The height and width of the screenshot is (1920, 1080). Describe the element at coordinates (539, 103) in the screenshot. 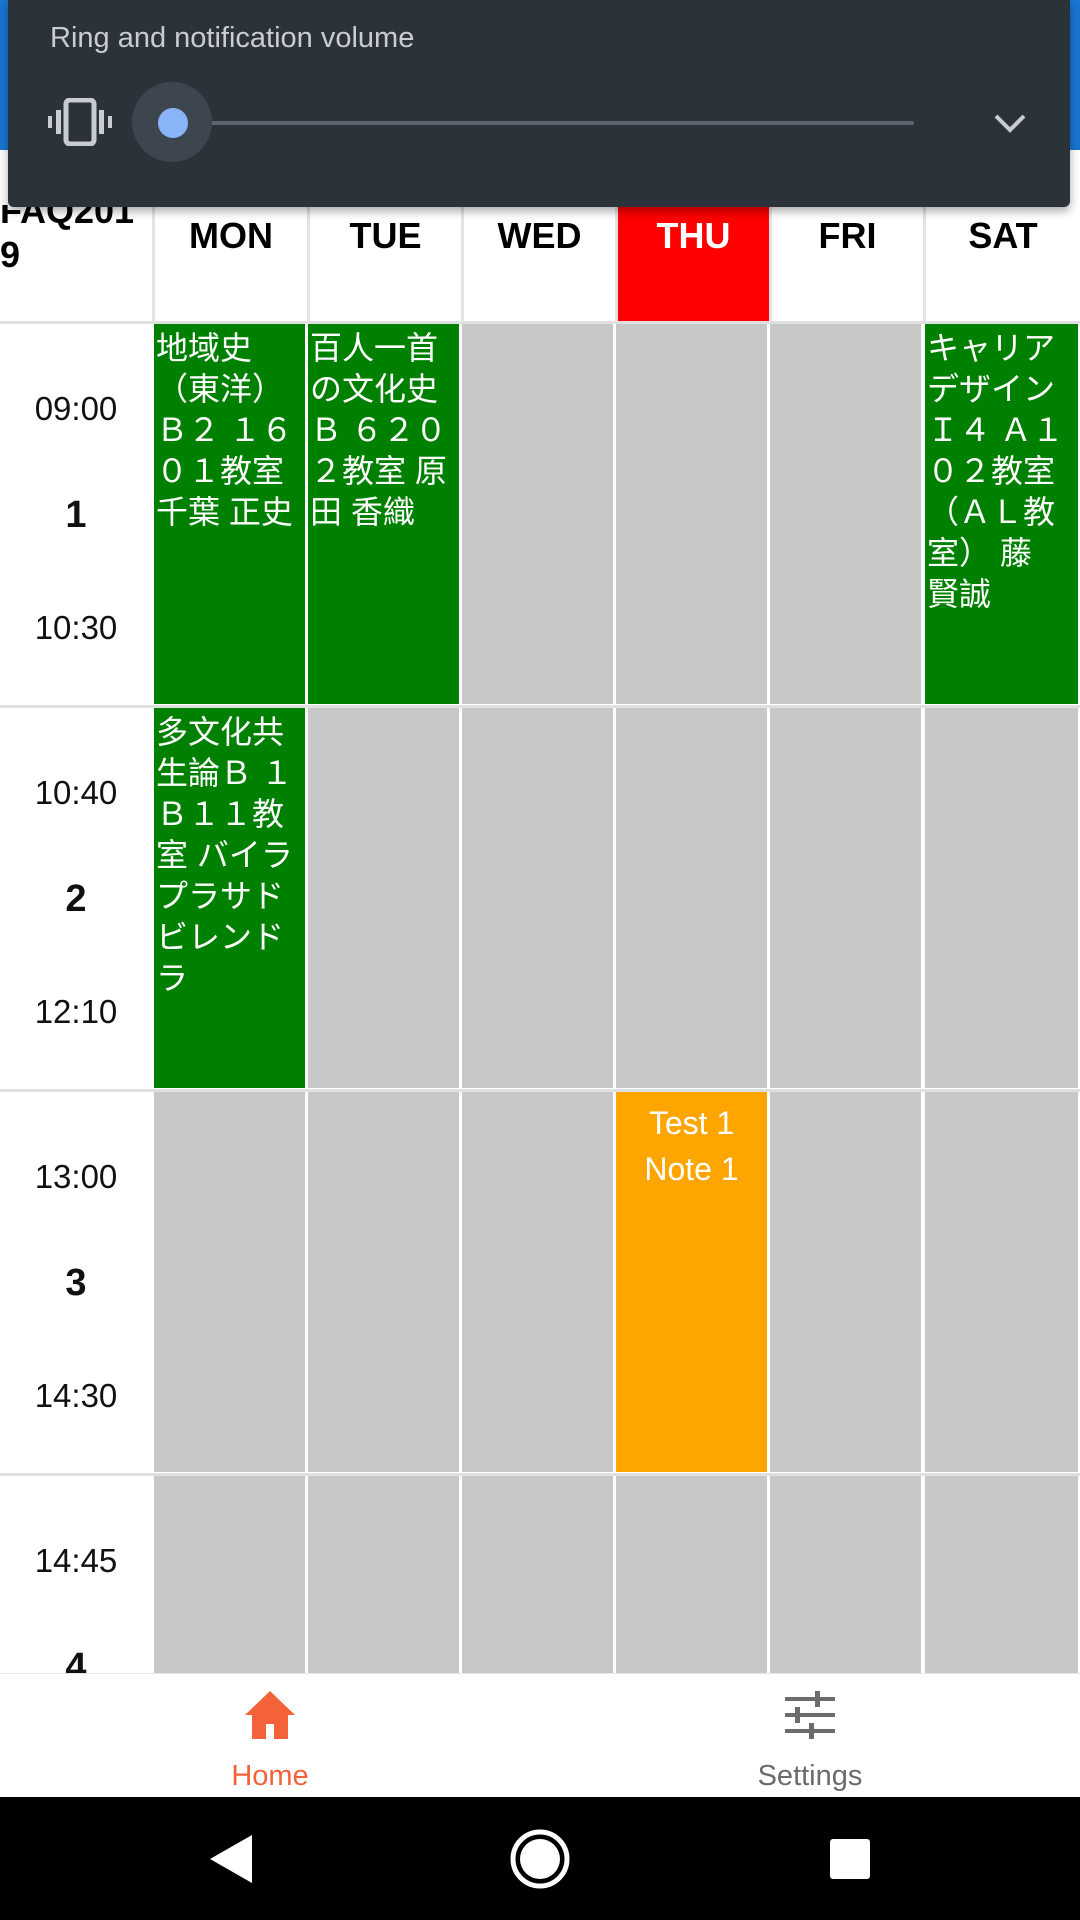

I see `volume-panel: Ring and notification volume` at that location.